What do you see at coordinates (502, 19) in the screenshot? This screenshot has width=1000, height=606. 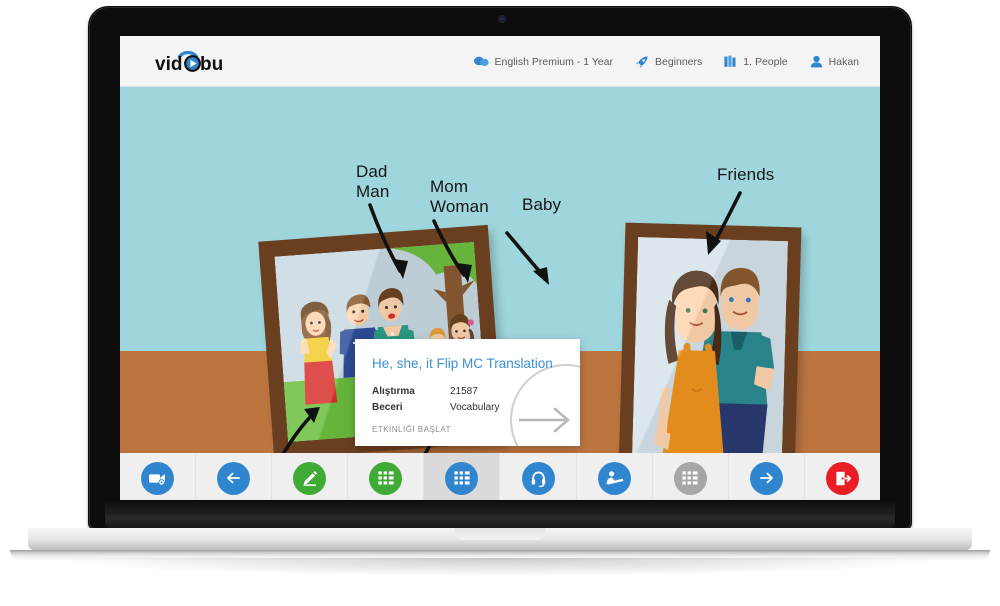 I see `webcam-icon` at bounding box center [502, 19].